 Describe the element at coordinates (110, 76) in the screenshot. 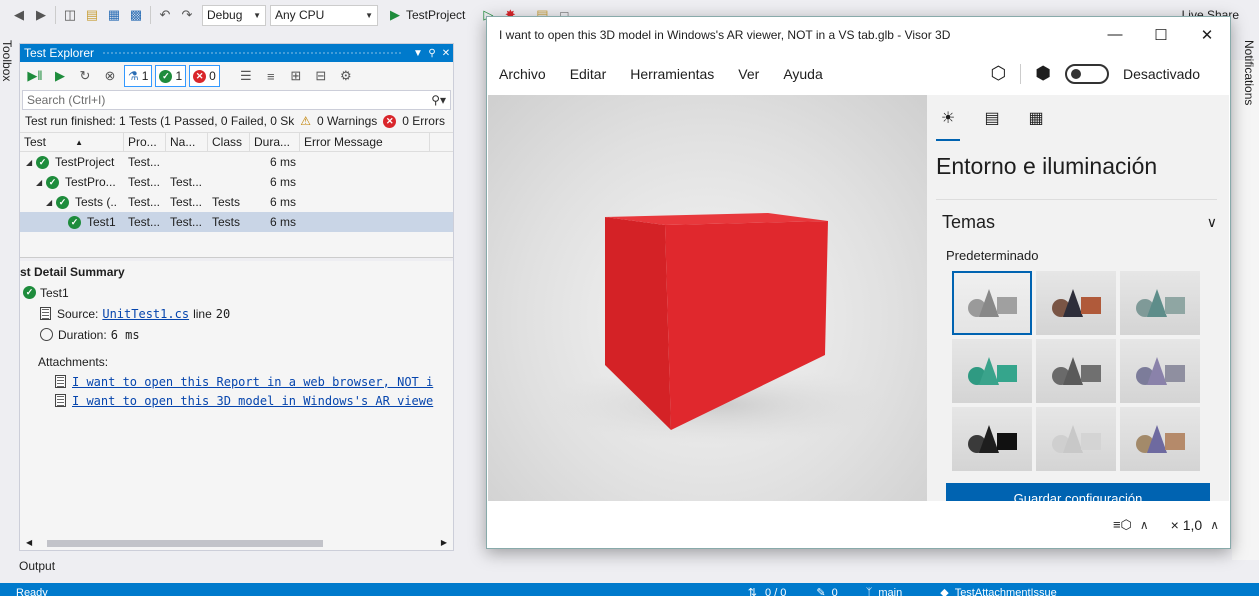

I see `cancel-icon: ⊗` at that location.